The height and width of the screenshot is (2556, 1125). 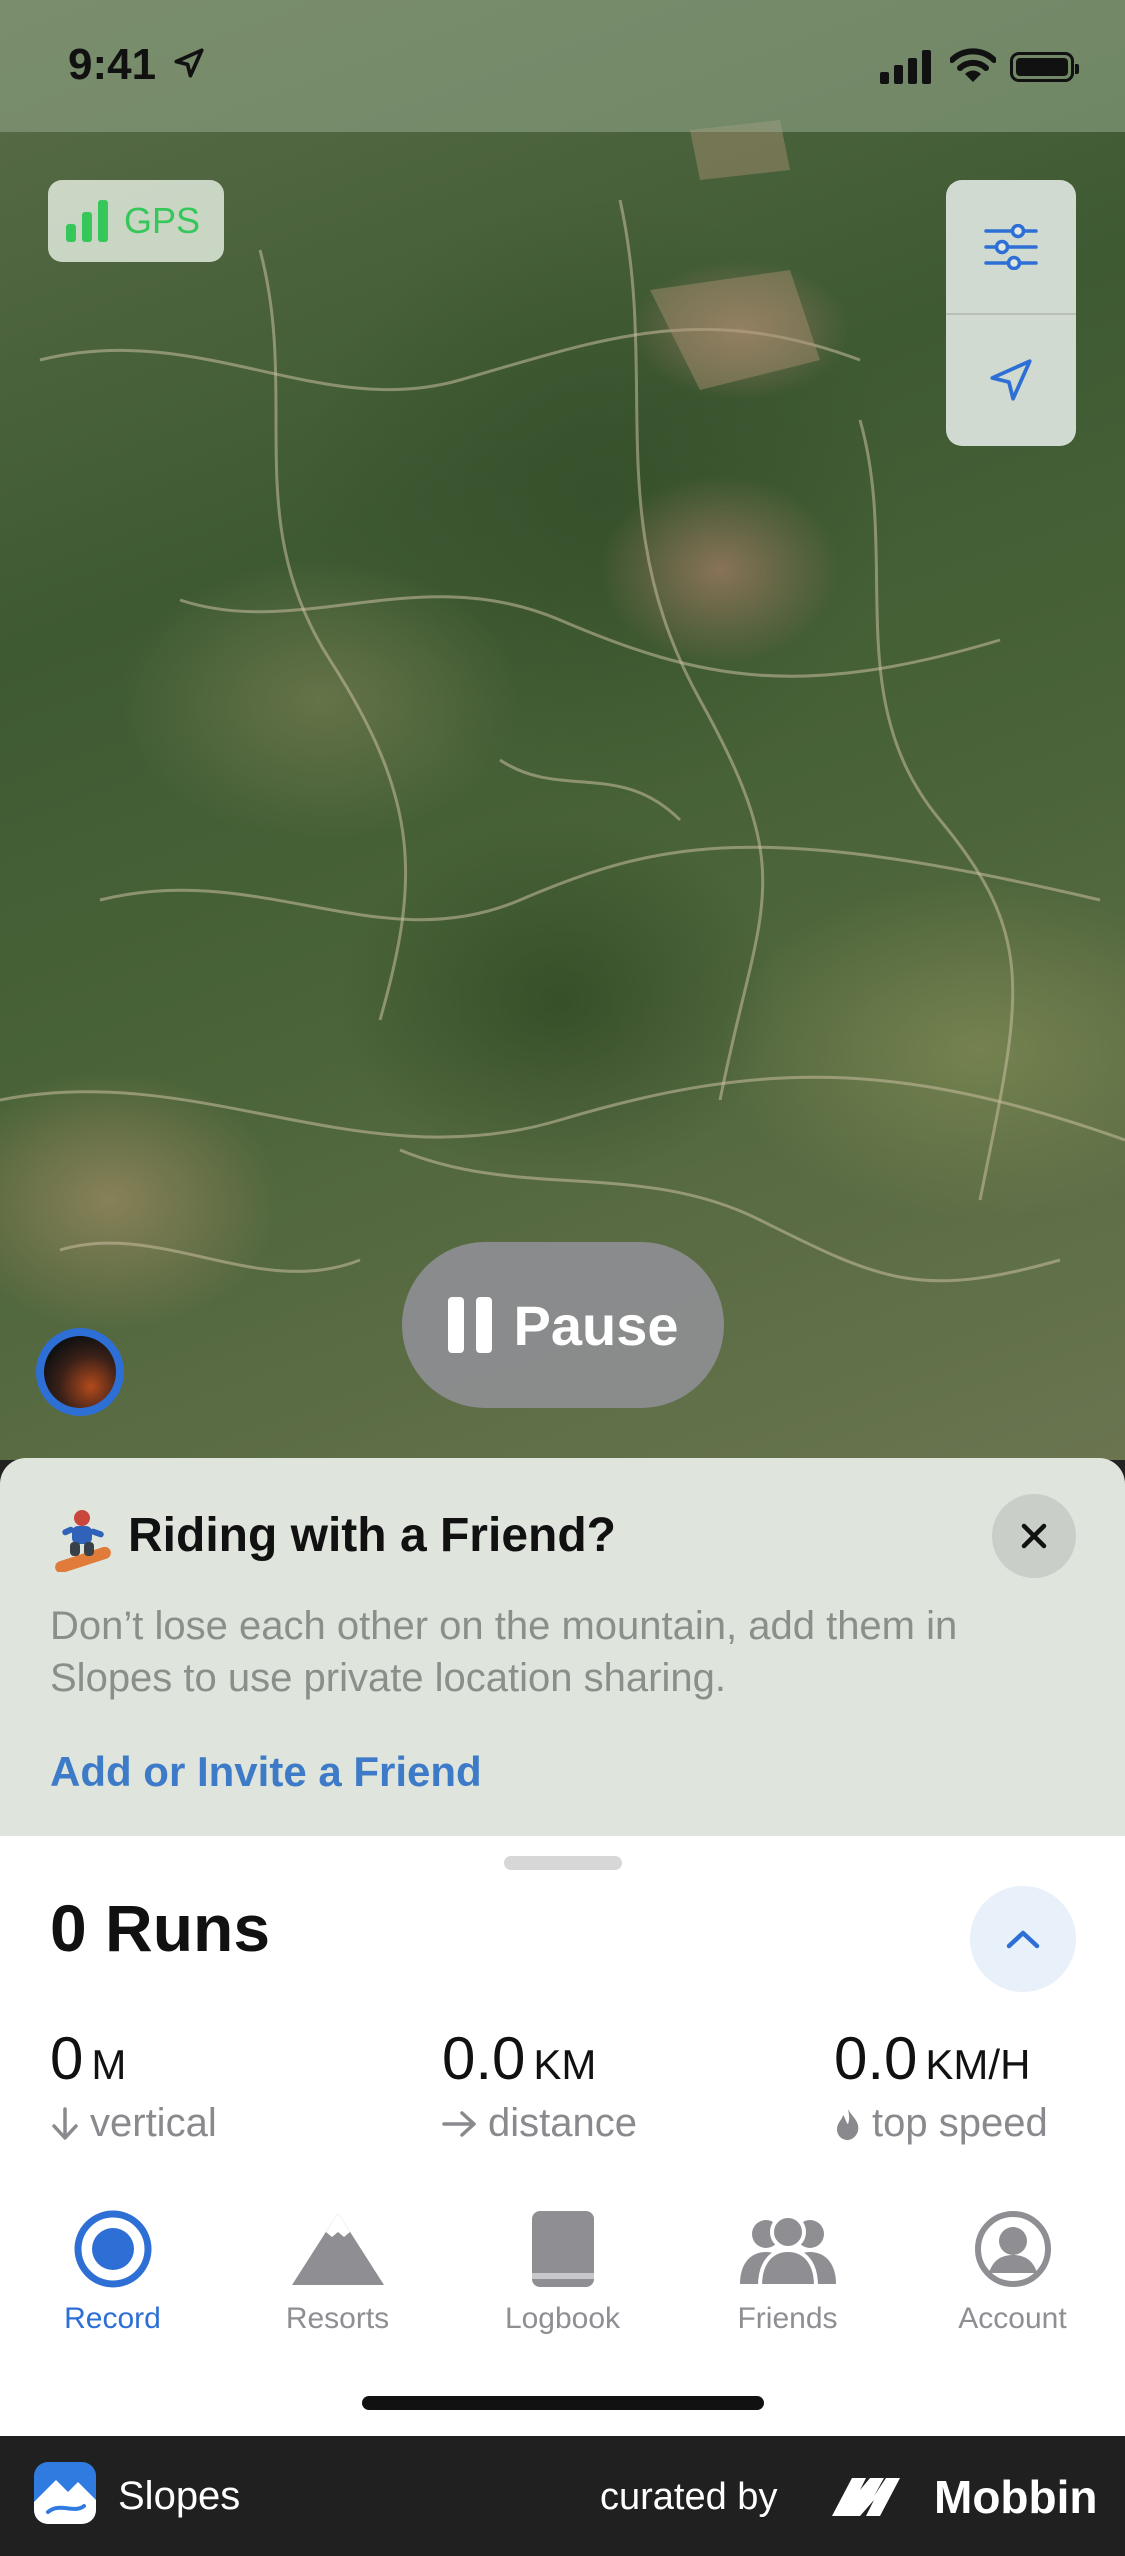 I want to click on stat-unit: KM, so click(x=565, y=2064).